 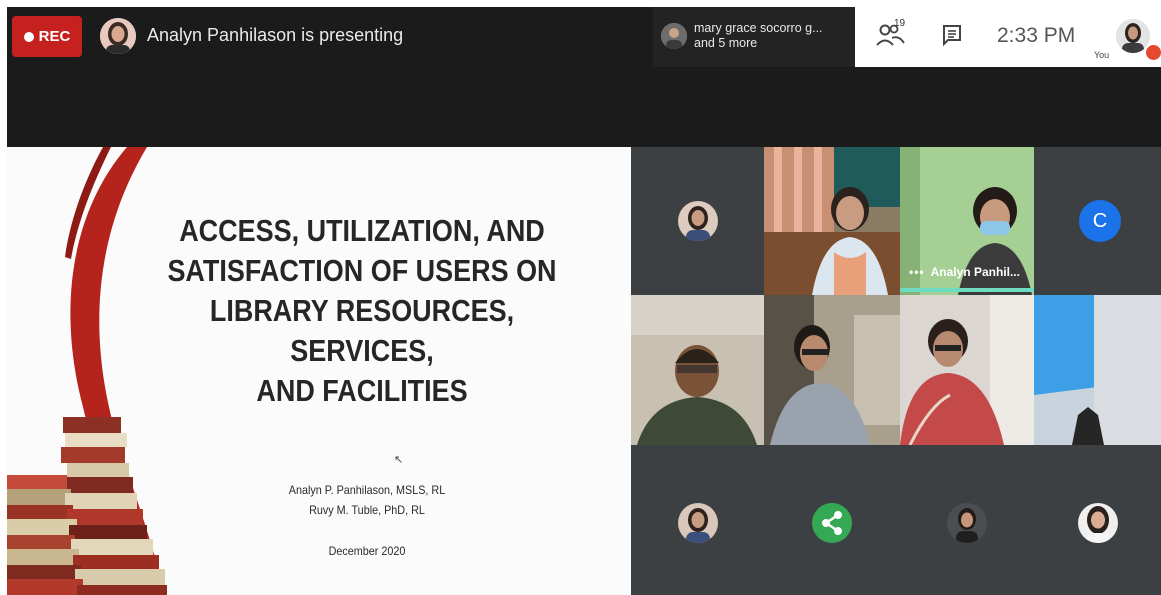 I want to click on notification-badge, so click(x=1153, y=52).